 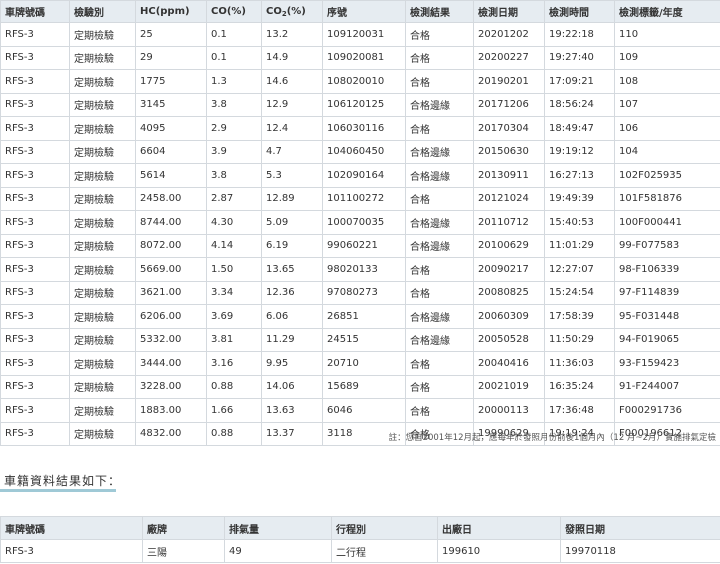 What do you see at coordinates (364, 386) in the screenshot?
I see `cell-serial: 15689` at bounding box center [364, 386].